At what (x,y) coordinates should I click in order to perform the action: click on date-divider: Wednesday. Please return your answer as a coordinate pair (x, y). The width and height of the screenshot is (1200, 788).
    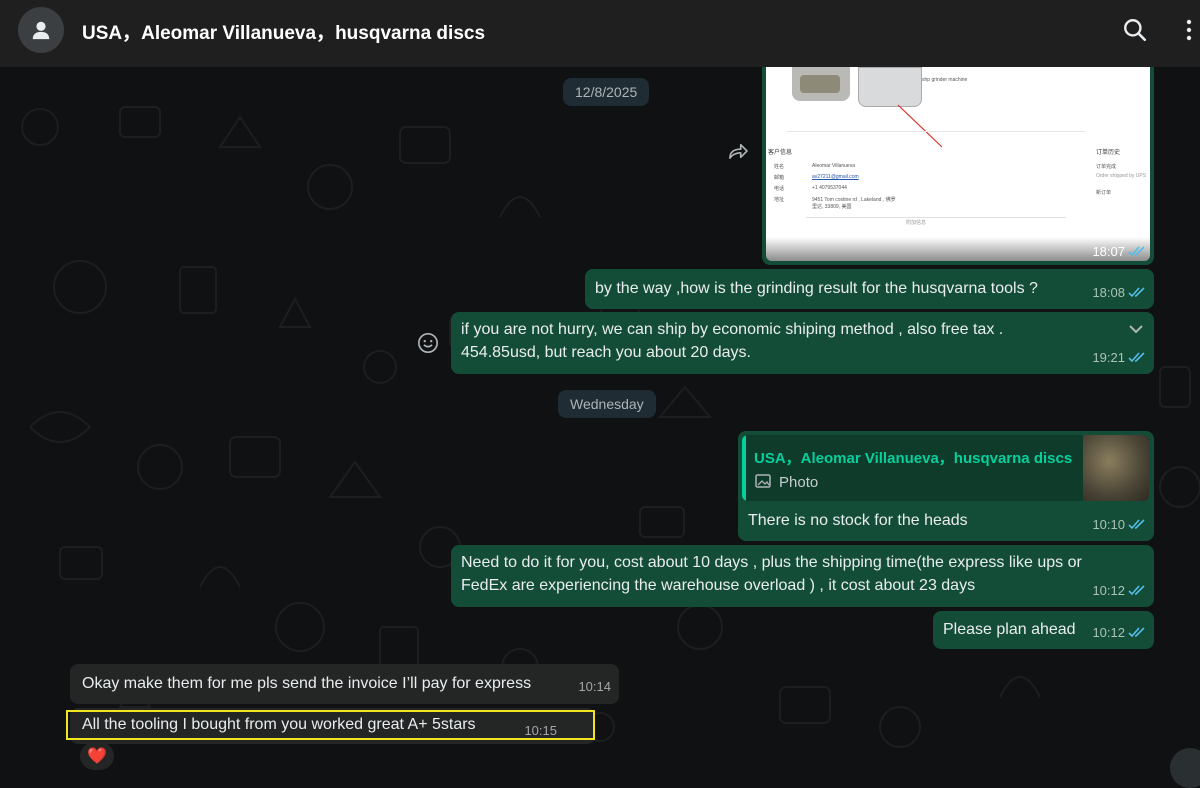
    Looking at the image, I should click on (607, 404).